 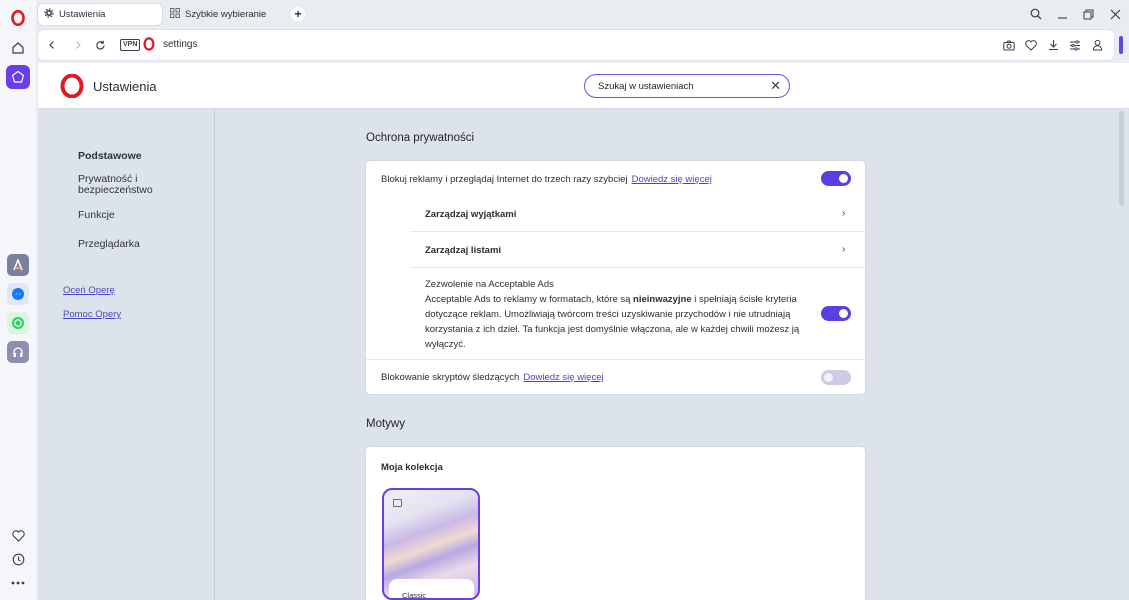 What do you see at coordinates (836, 178) in the screenshot?
I see `block-ads-toggle` at bounding box center [836, 178].